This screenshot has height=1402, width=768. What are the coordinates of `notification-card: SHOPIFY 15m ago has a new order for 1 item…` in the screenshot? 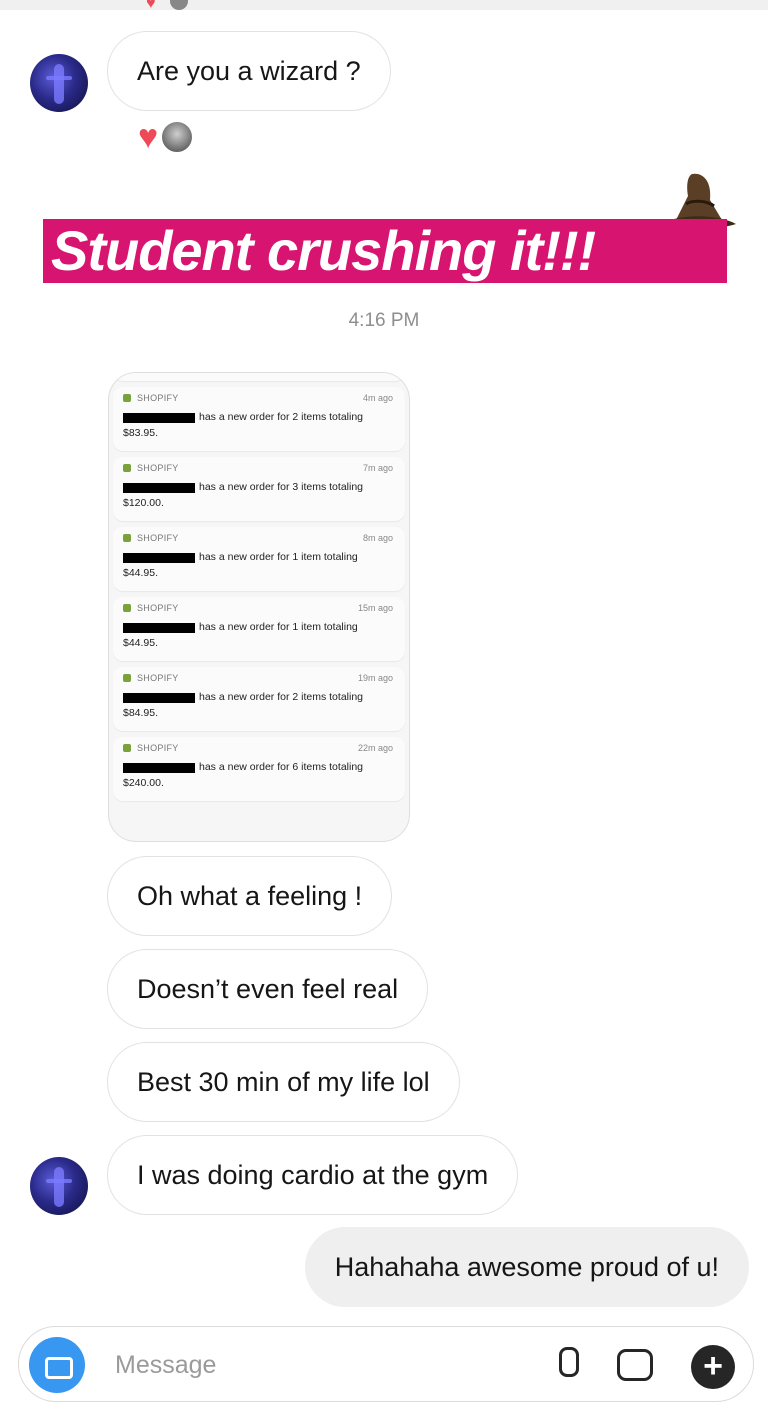 It's located at (259, 629).